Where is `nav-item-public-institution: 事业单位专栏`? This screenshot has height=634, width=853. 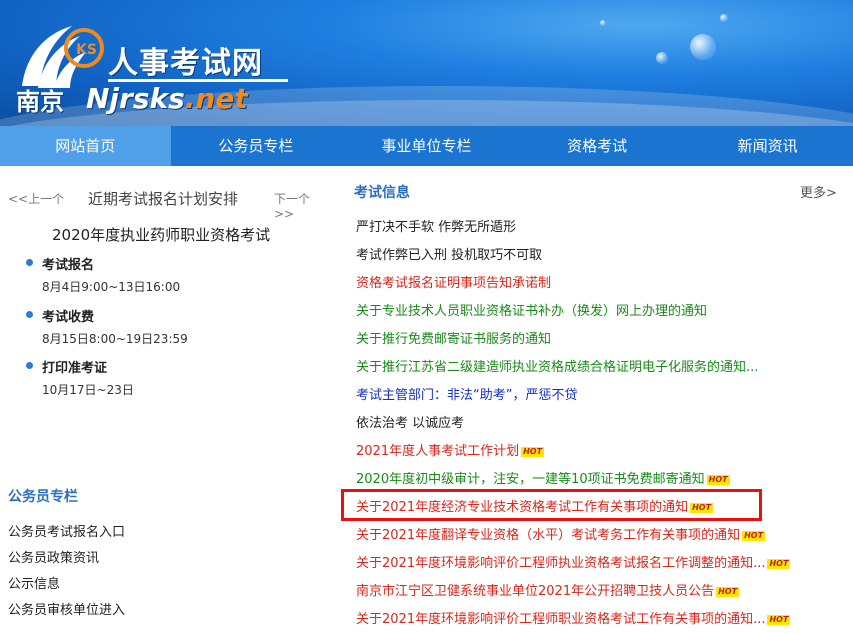
nav-item-public-institution: 事业单位专栏 is located at coordinates (426, 146).